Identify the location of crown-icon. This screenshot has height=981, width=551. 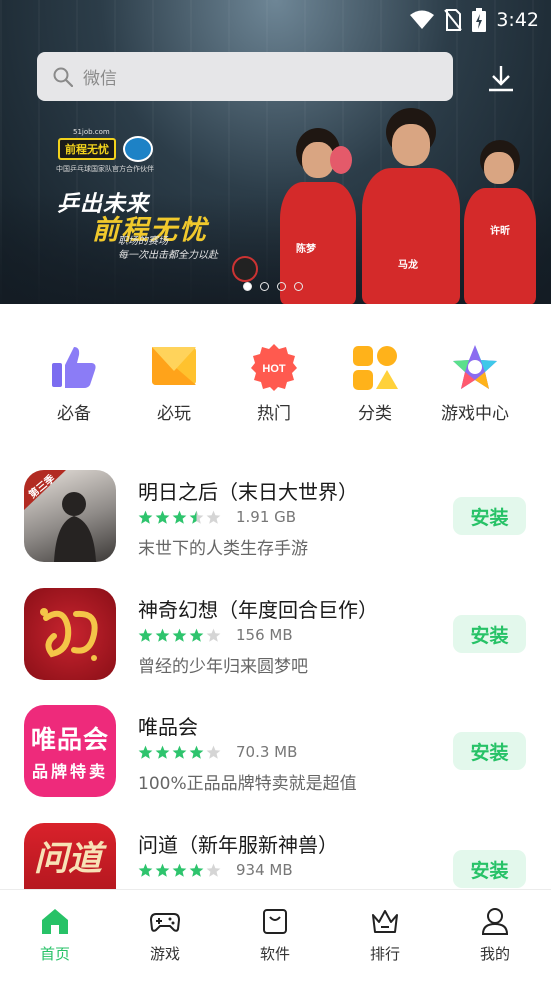
(385, 921).